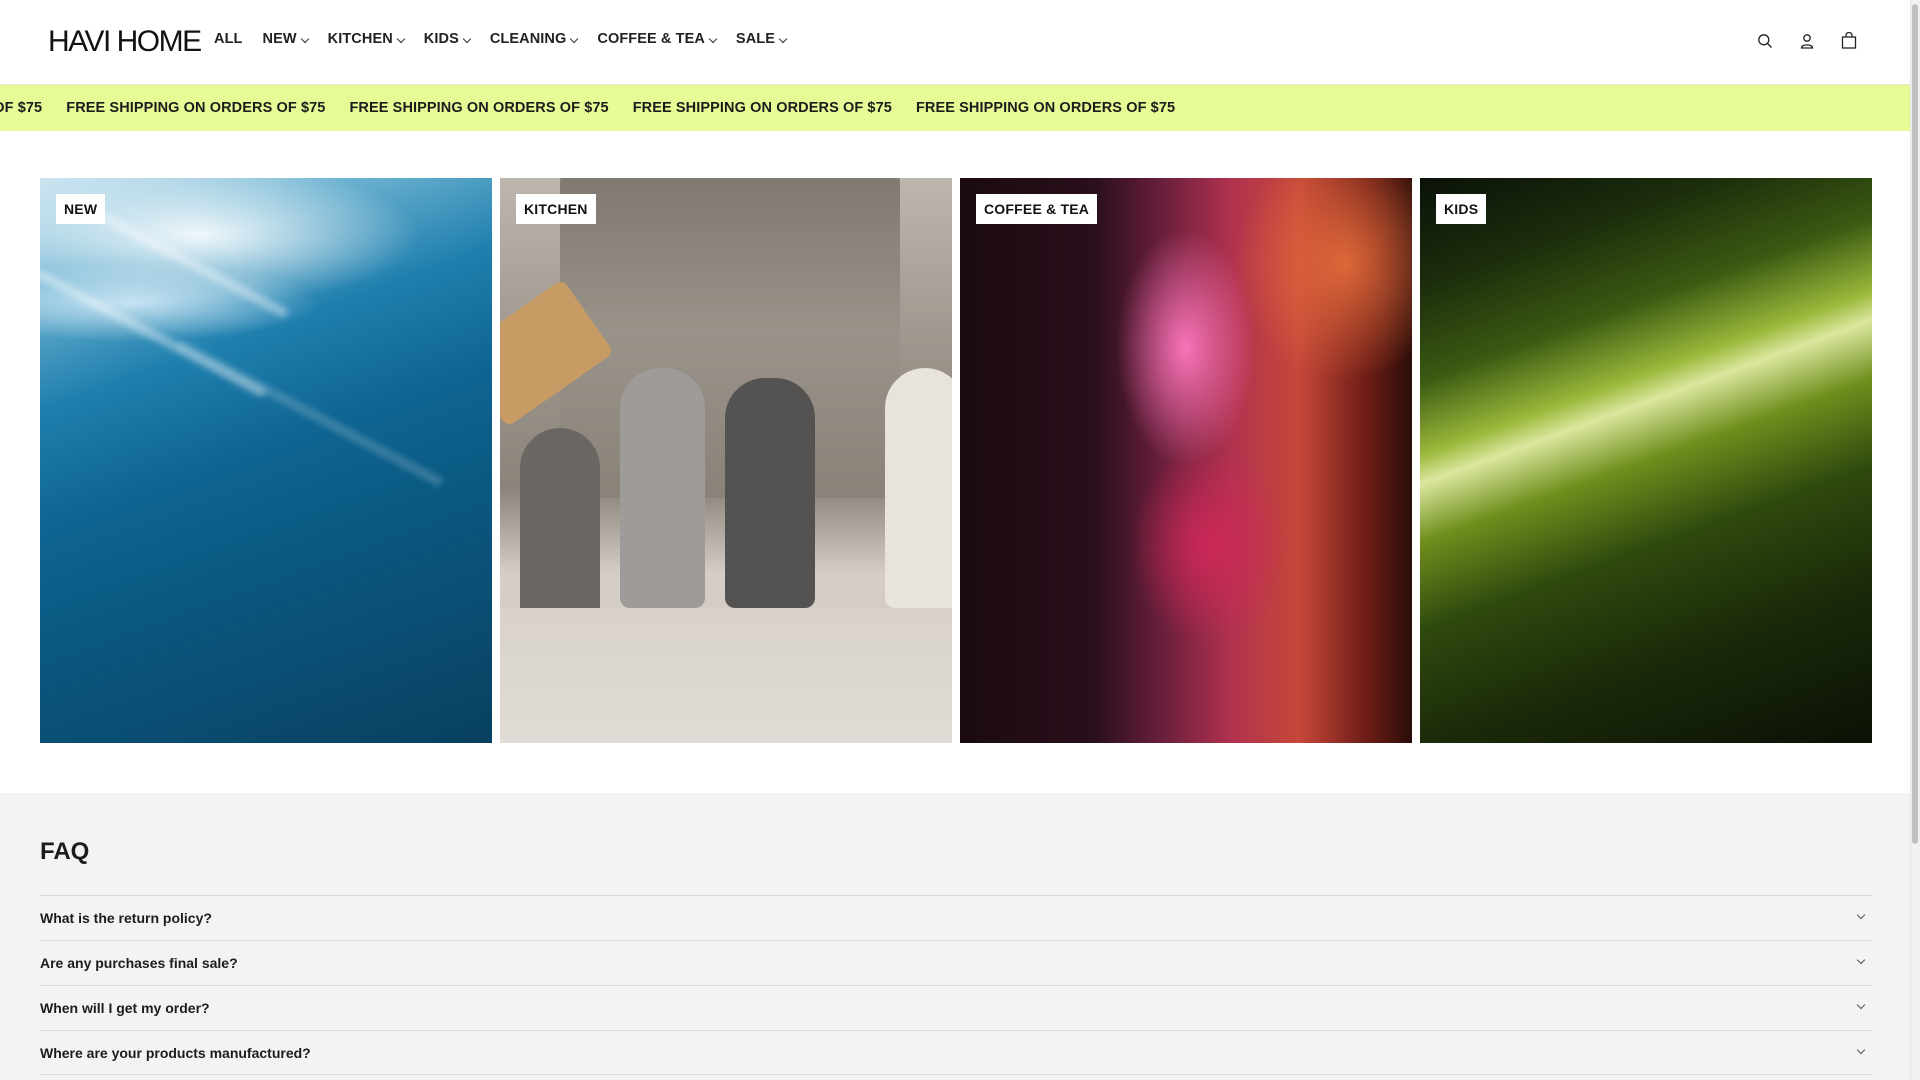 The width and height of the screenshot is (1920, 1080). What do you see at coordinates (956, 917) in the screenshot?
I see `faq-item: What is the return policy?` at bounding box center [956, 917].